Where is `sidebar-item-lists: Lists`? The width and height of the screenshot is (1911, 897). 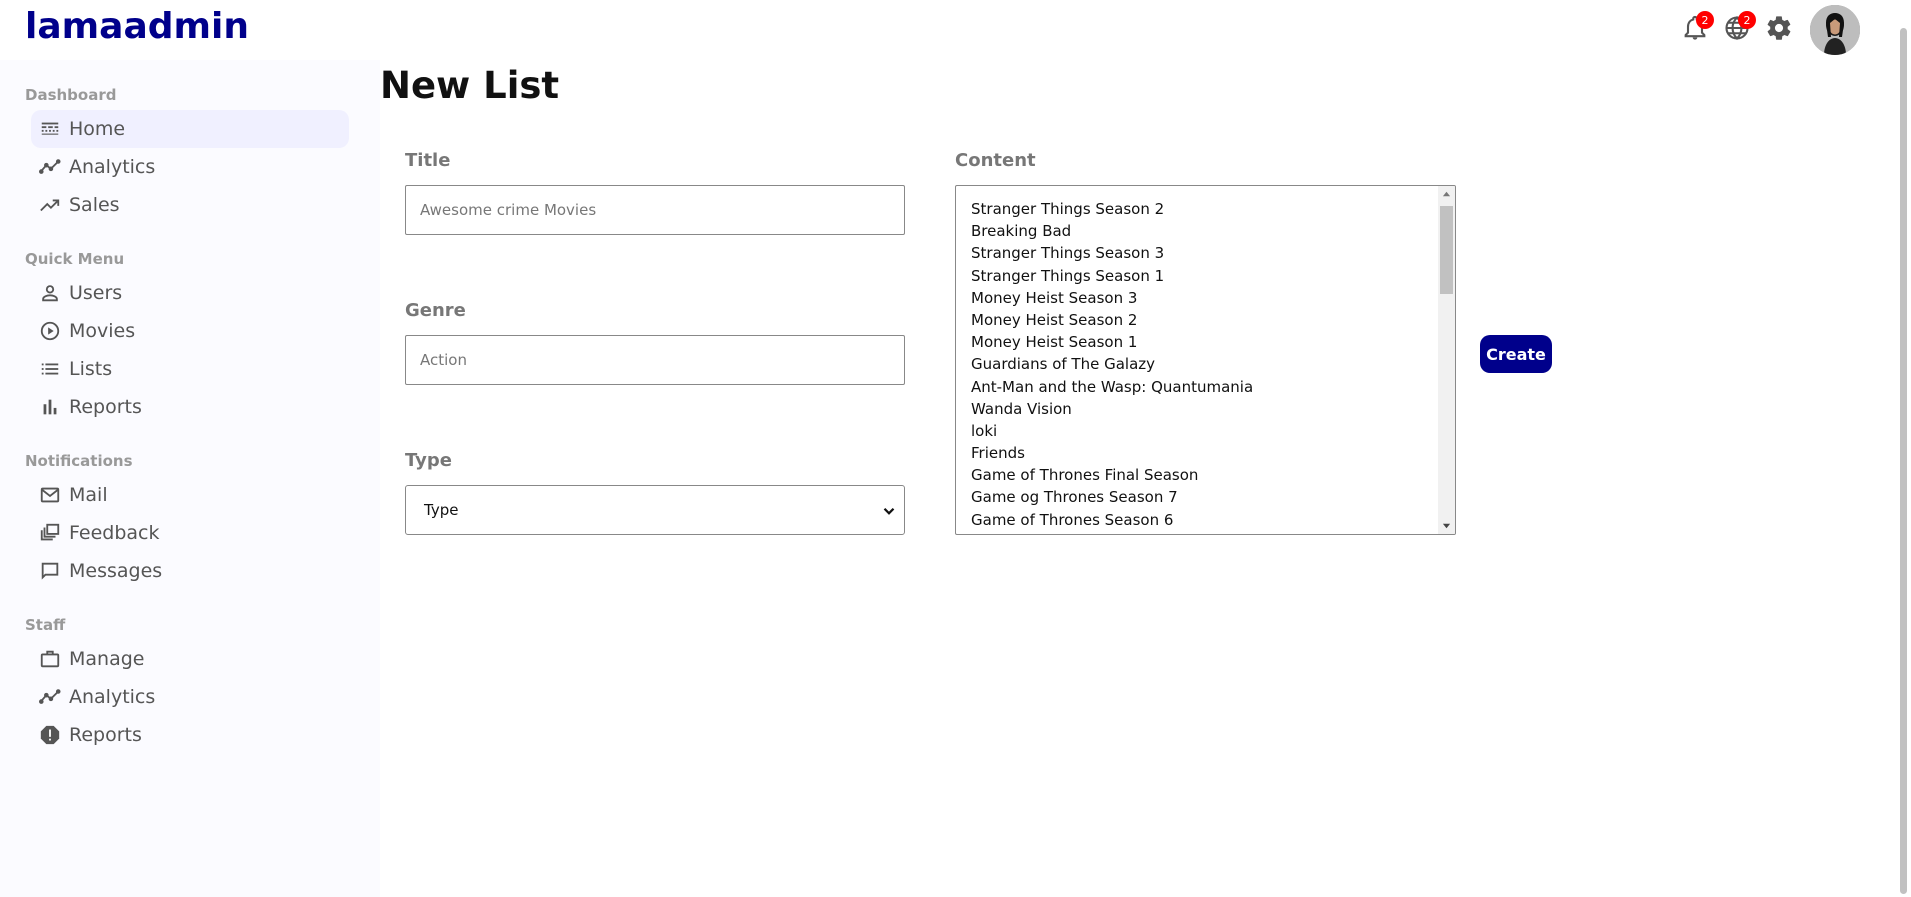
sidebar-item-lists: Lists is located at coordinates (190, 369).